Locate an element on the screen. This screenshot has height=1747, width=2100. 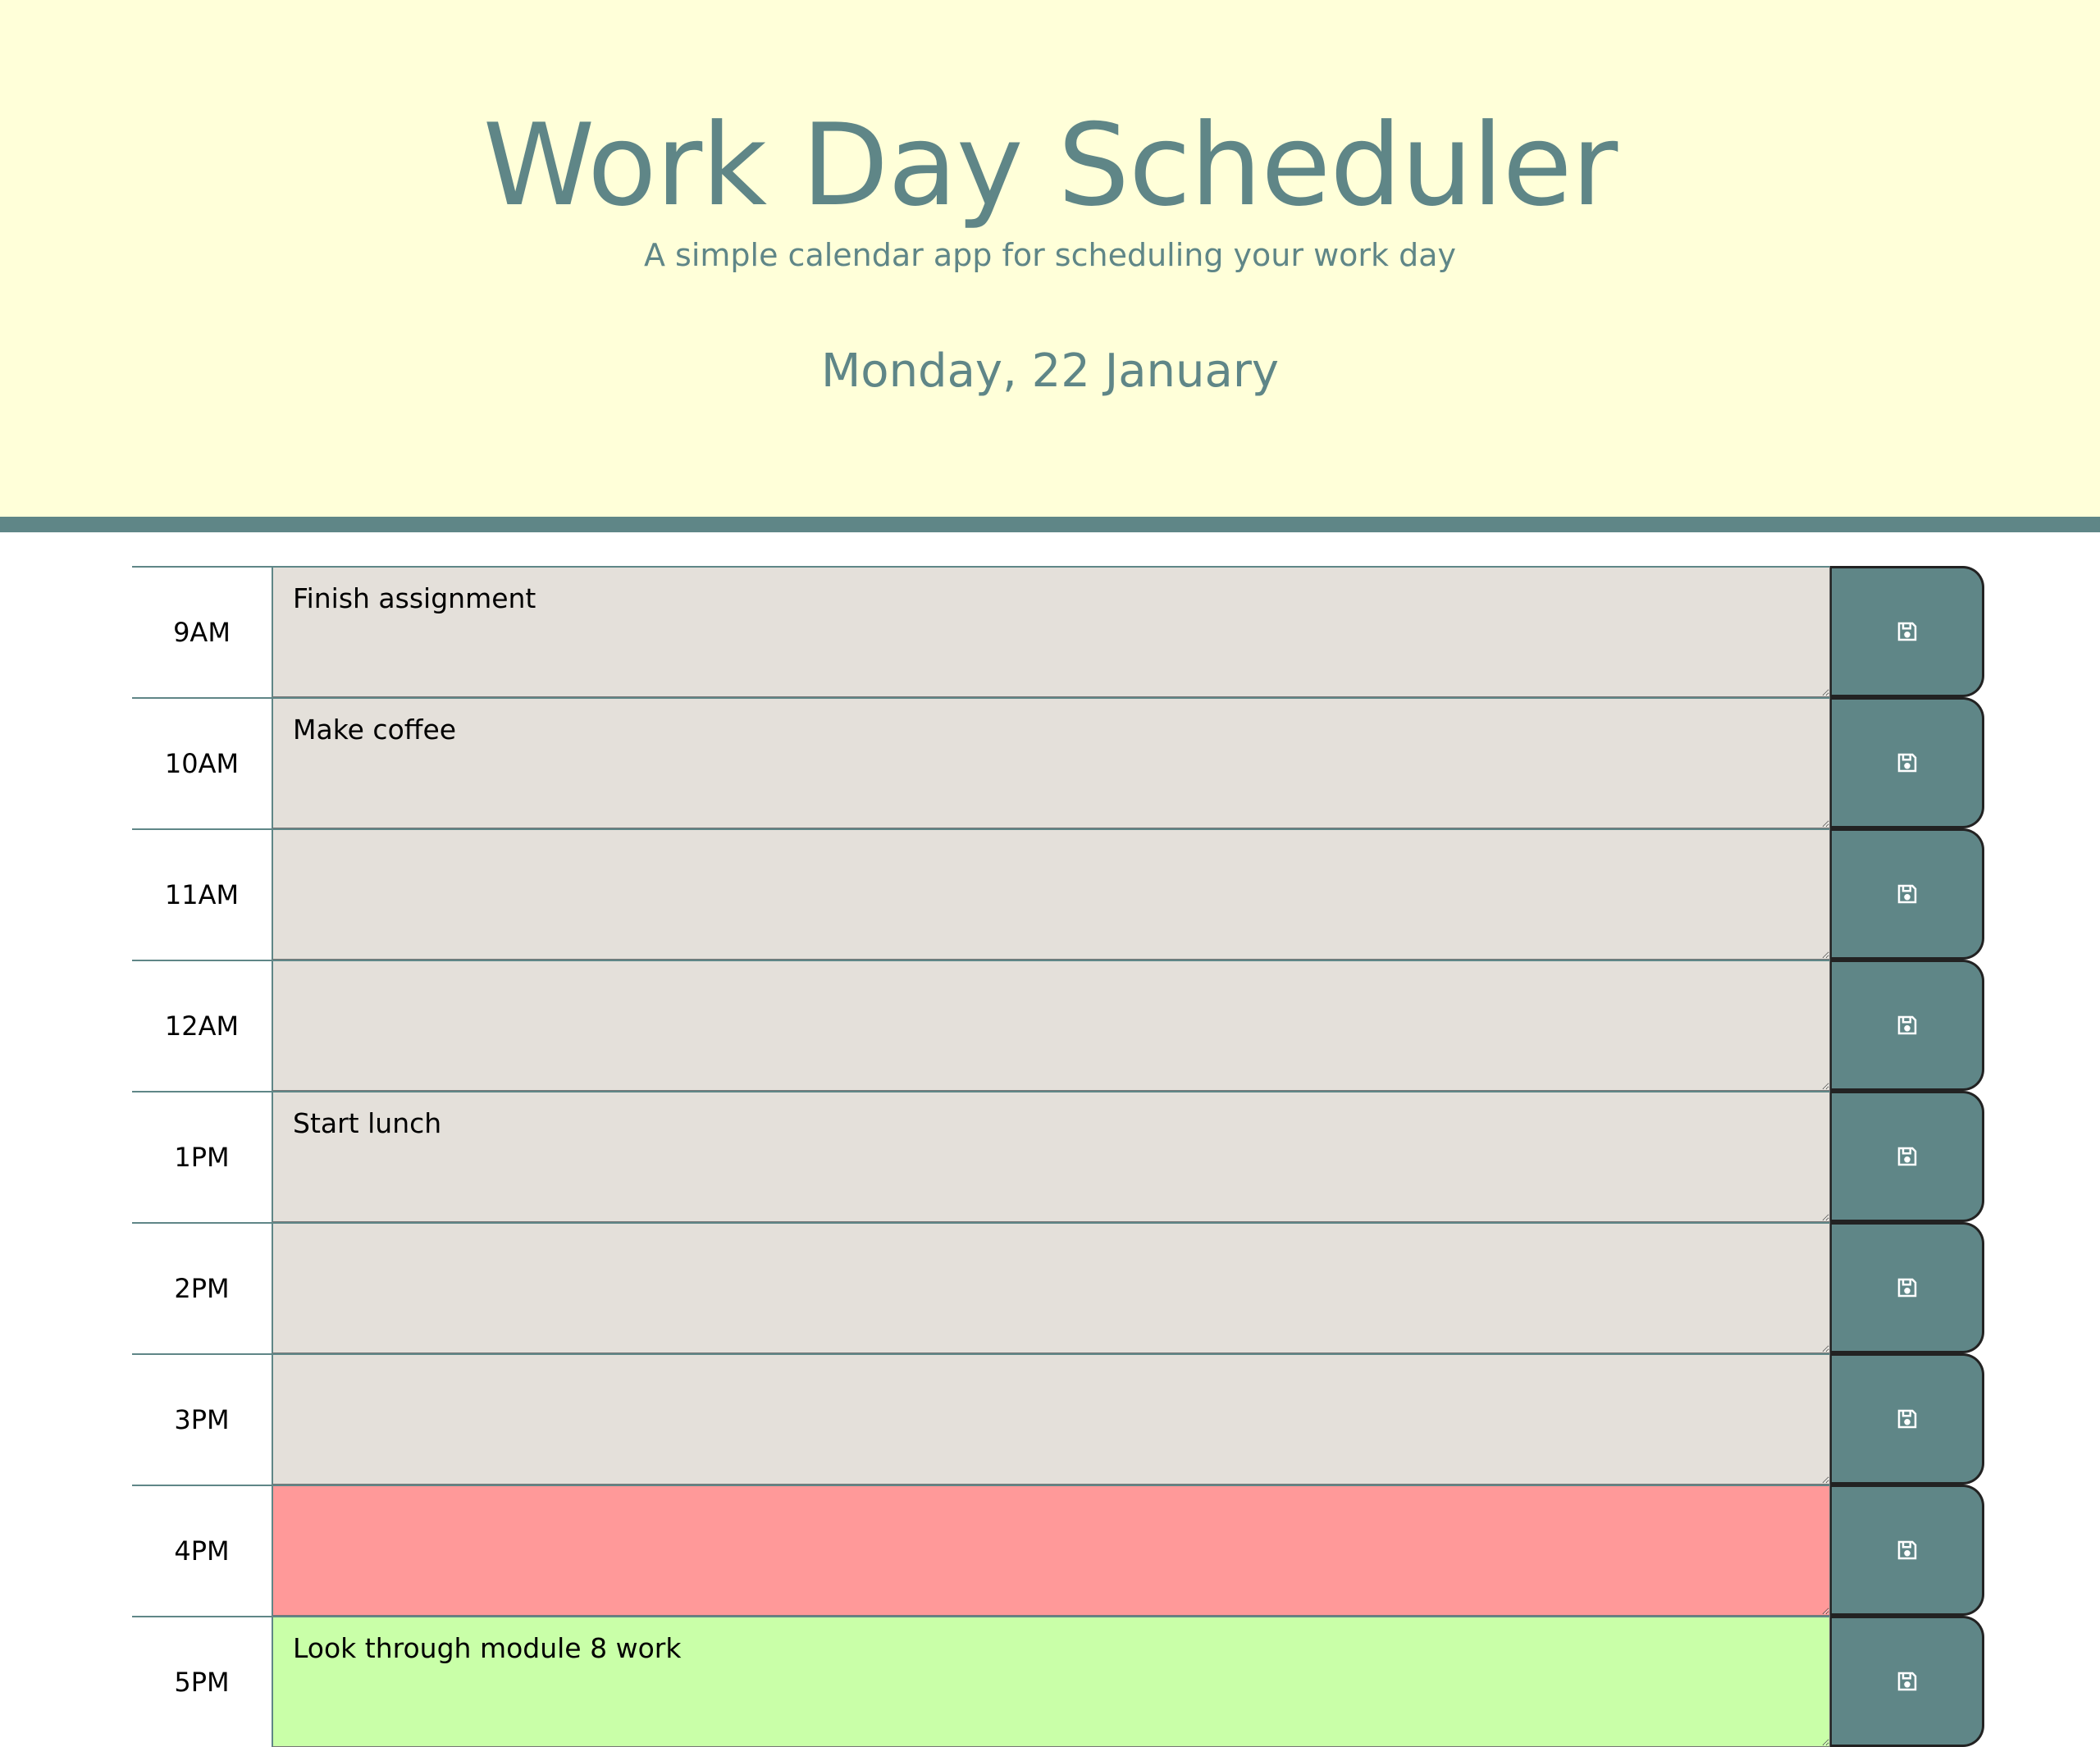
page-title: Work Day Scheduler is located at coordinates (1050, 165).